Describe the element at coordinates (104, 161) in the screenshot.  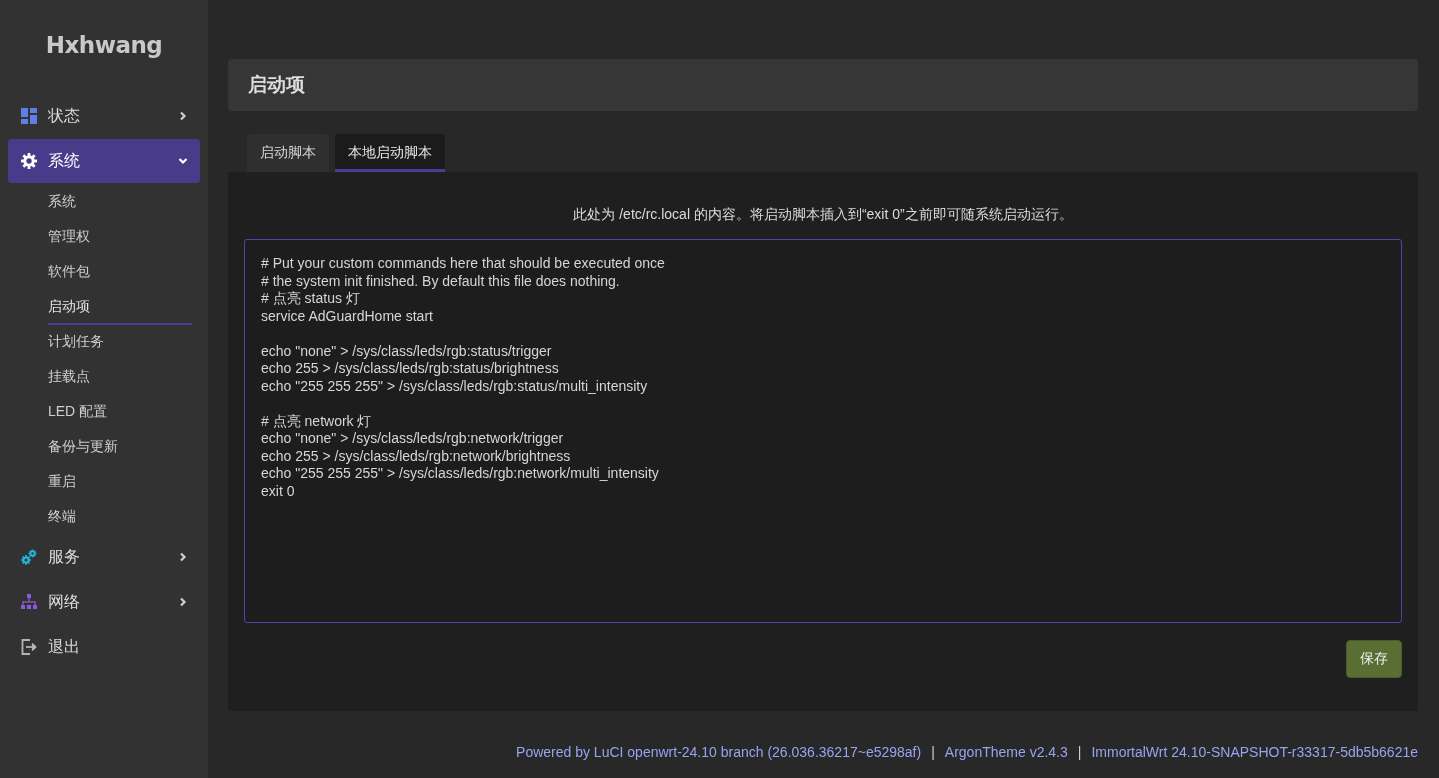
I see `nav-item: 系统` at that location.